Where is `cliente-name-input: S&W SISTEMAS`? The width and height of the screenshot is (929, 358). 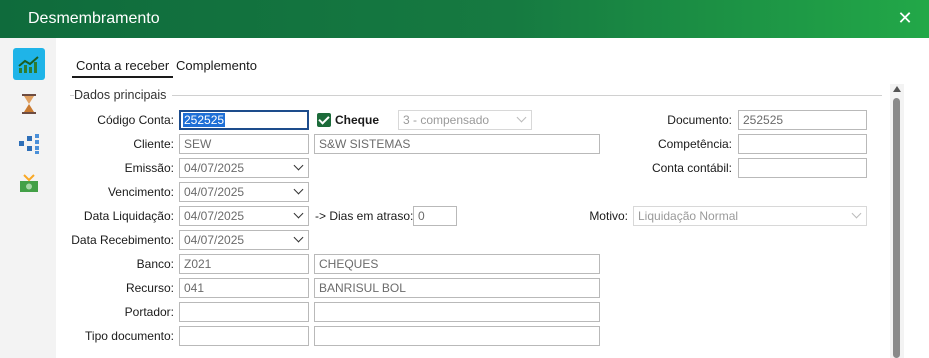
cliente-name-input: S&W SISTEMAS is located at coordinates (457, 144).